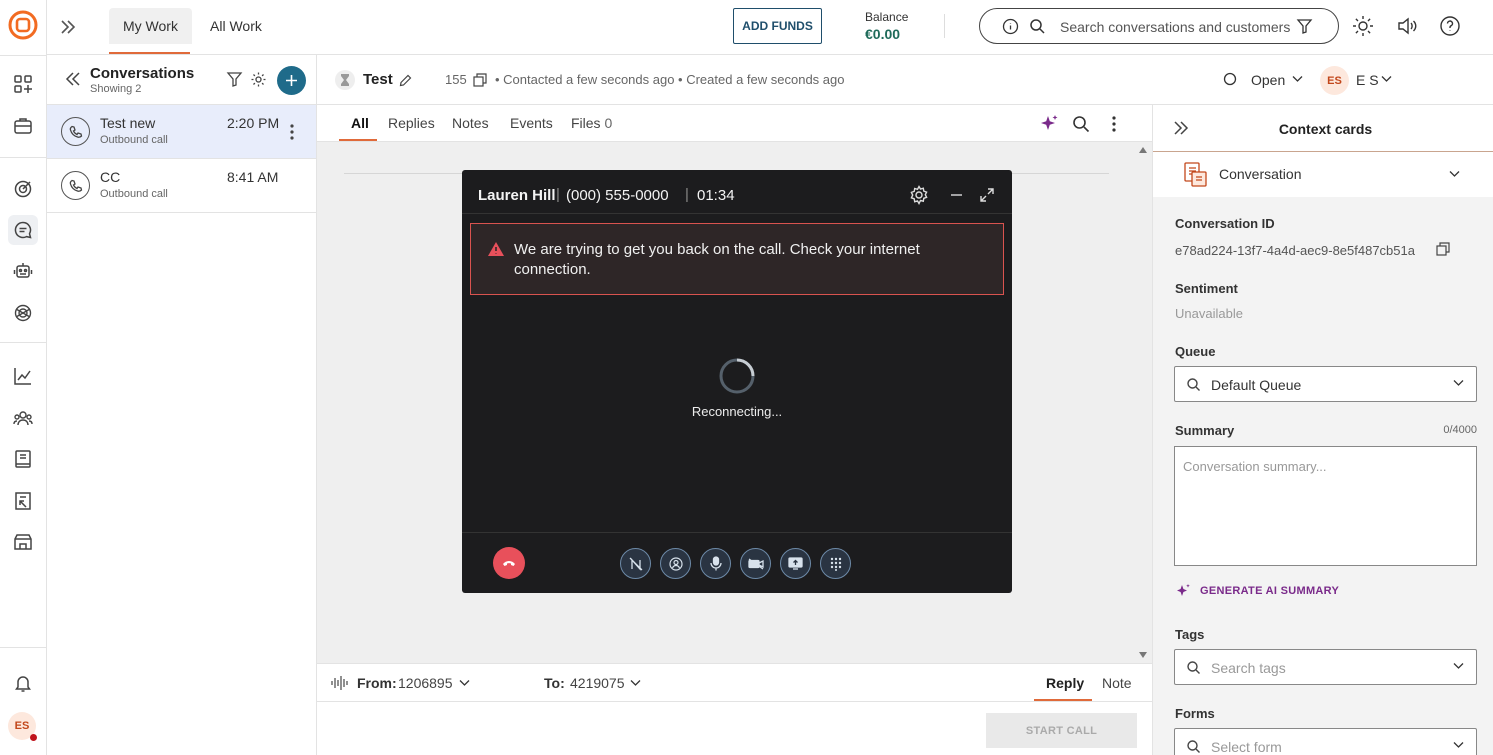  I want to click on balance-value: €0.00, so click(883, 34).